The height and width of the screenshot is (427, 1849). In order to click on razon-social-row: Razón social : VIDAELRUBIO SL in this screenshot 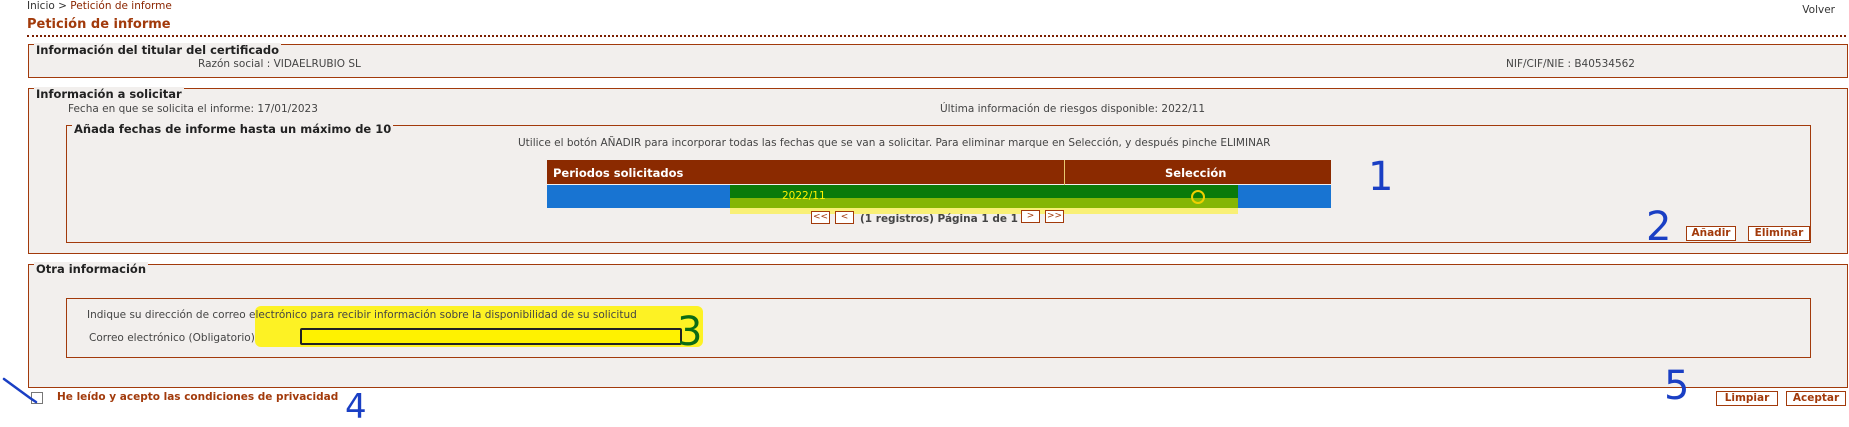, I will do `click(279, 64)`.